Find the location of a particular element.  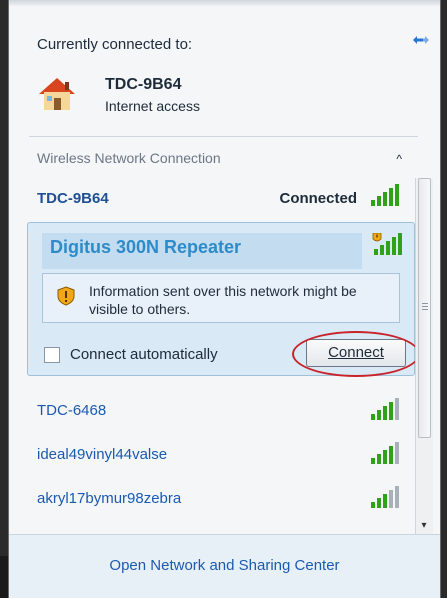

network-row-tdc-9b64: TDC-9B64 Connected is located at coordinates (219, 198).